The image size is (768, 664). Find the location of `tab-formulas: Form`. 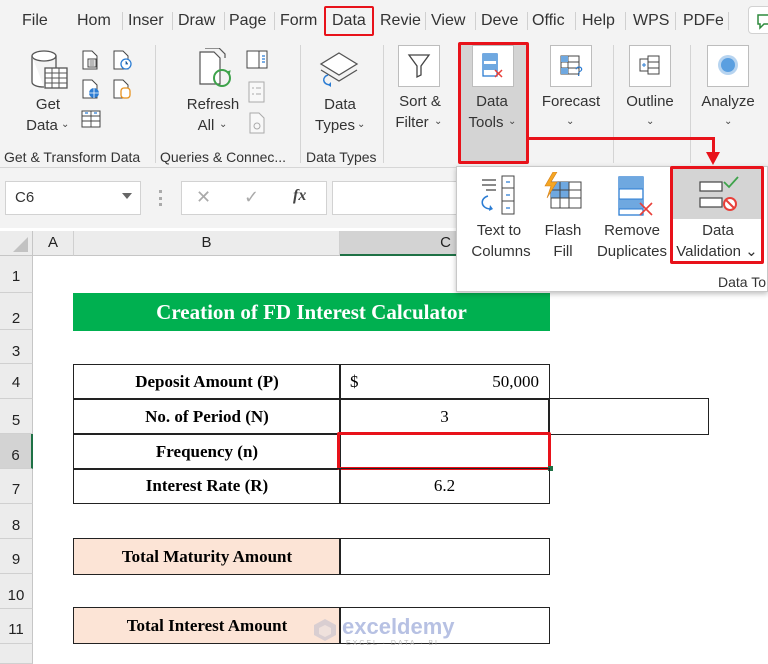

tab-formulas: Form is located at coordinates (301, 21).